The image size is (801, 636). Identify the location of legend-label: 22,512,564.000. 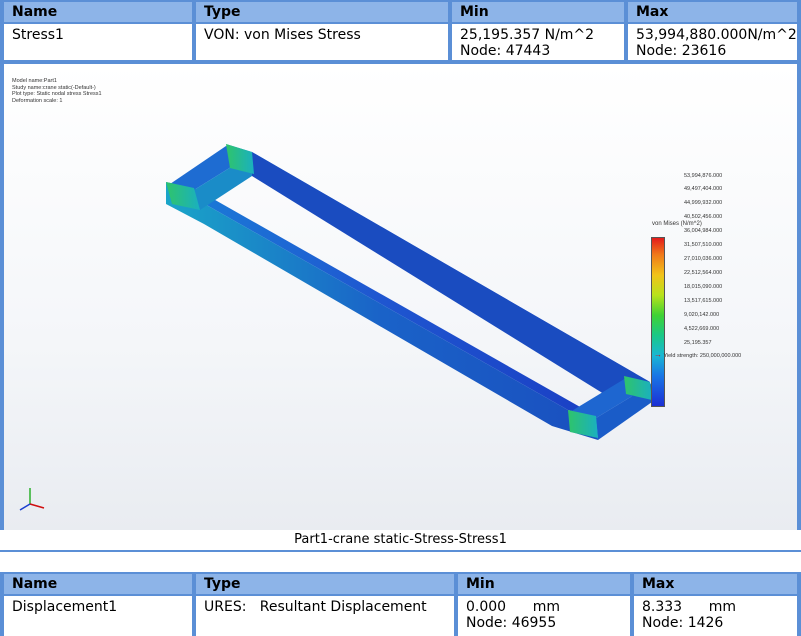
(703, 273).